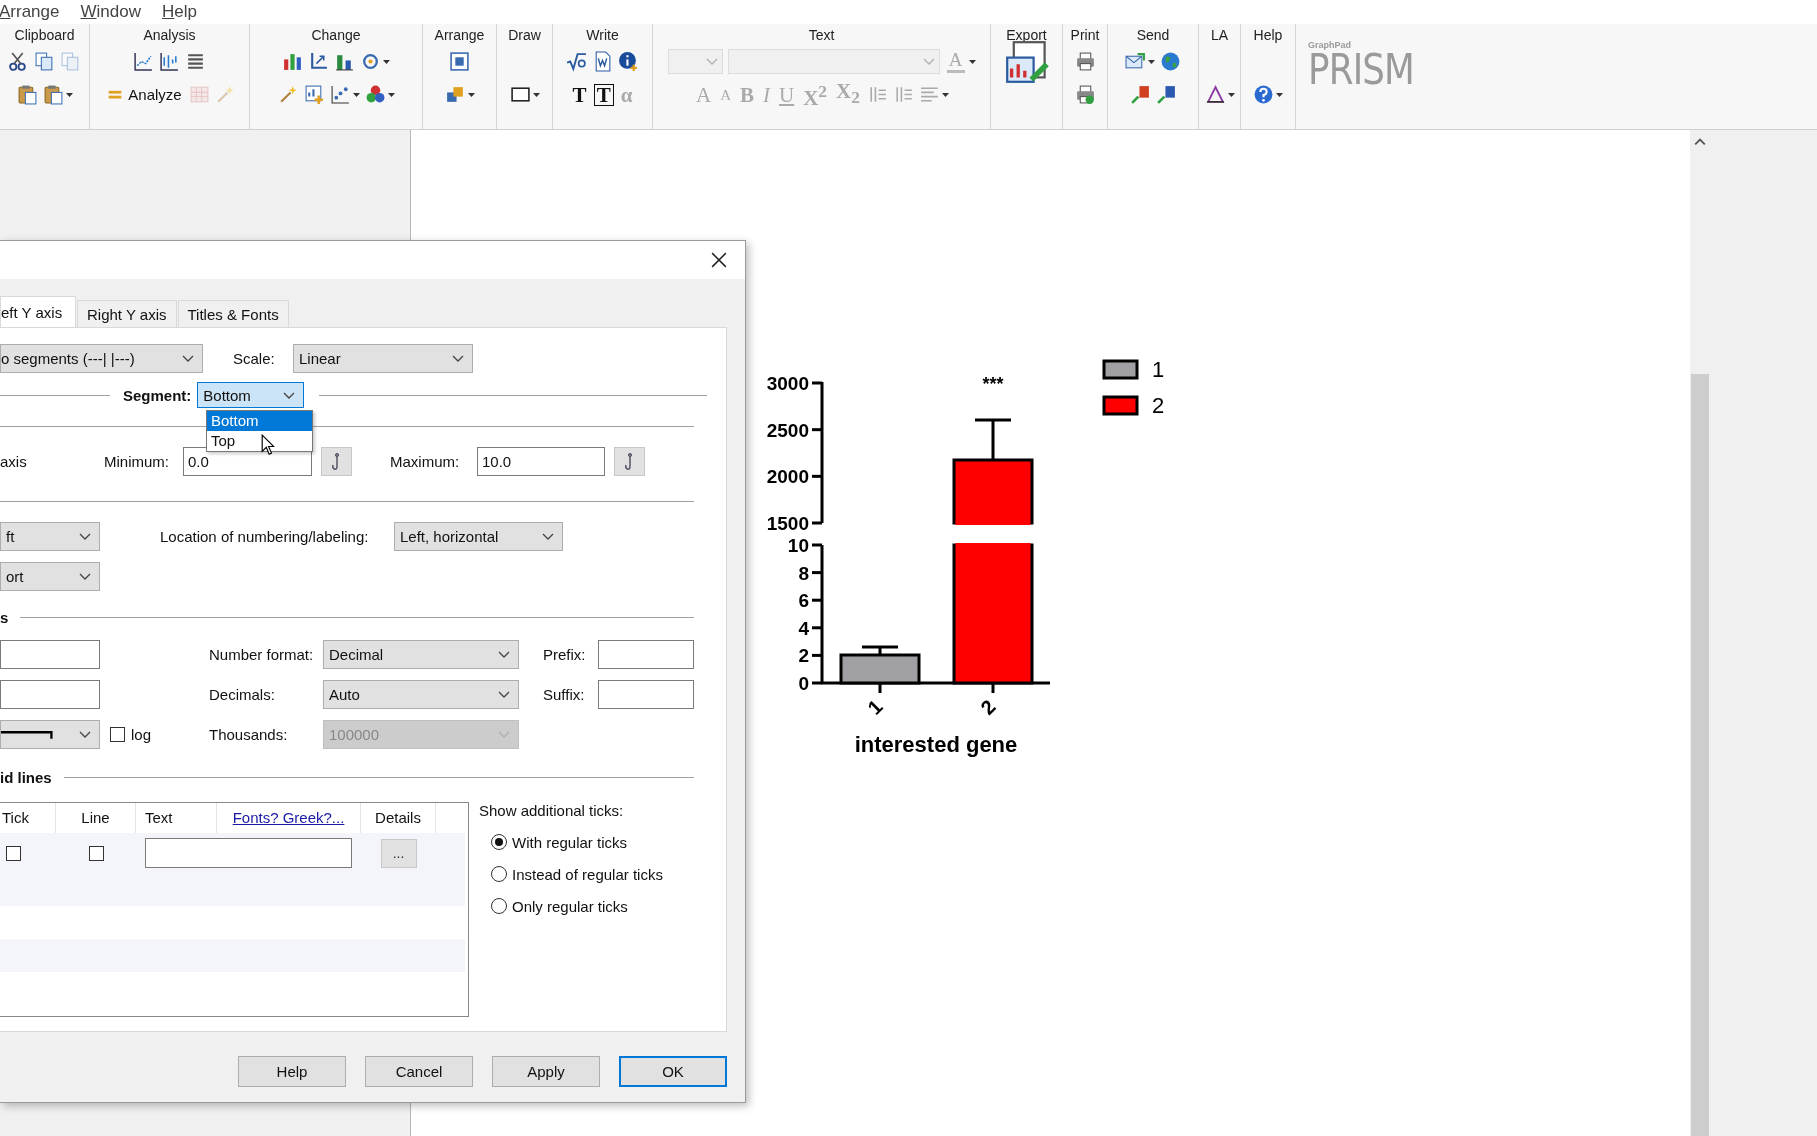 The height and width of the screenshot is (1136, 1817). What do you see at coordinates (419, 1071) in the screenshot?
I see `dialog-button: Cancel` at bounding box center [419, 1071].